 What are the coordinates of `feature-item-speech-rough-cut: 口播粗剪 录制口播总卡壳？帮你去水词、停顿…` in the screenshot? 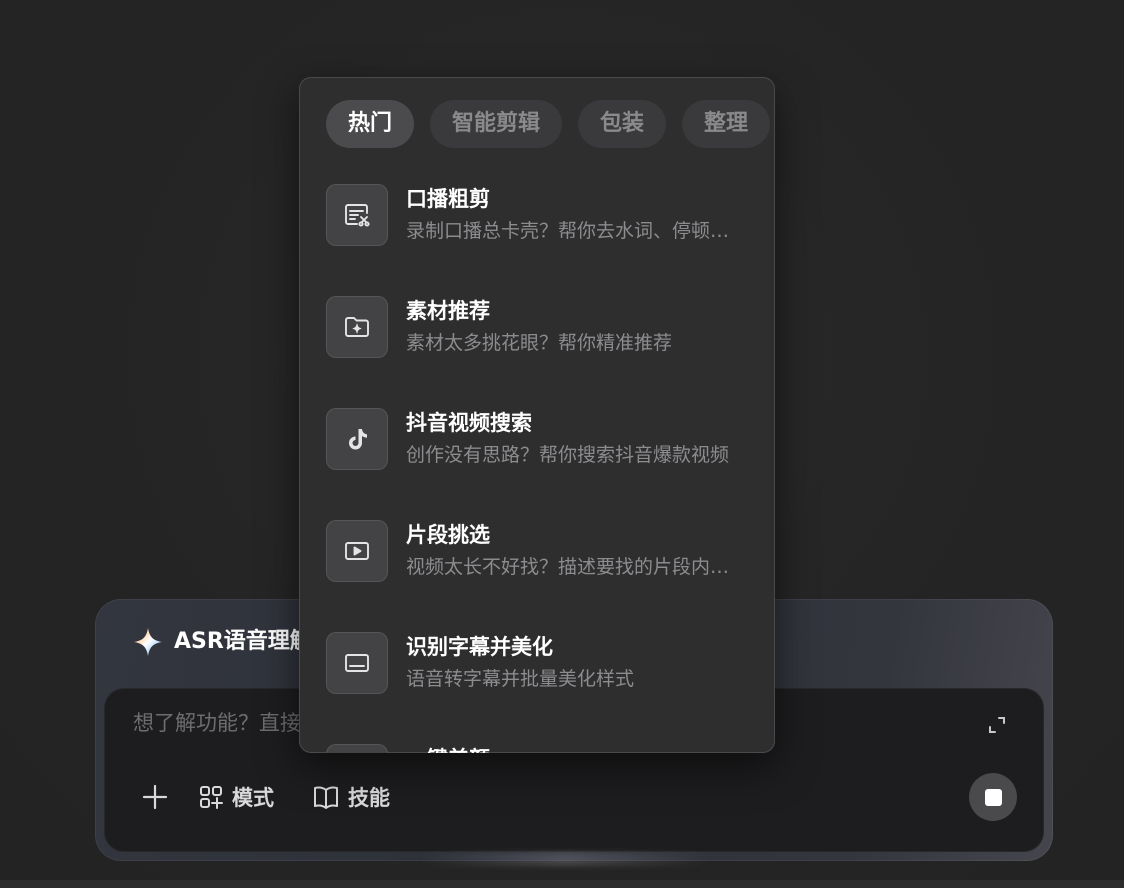 It's located at (546, 216).